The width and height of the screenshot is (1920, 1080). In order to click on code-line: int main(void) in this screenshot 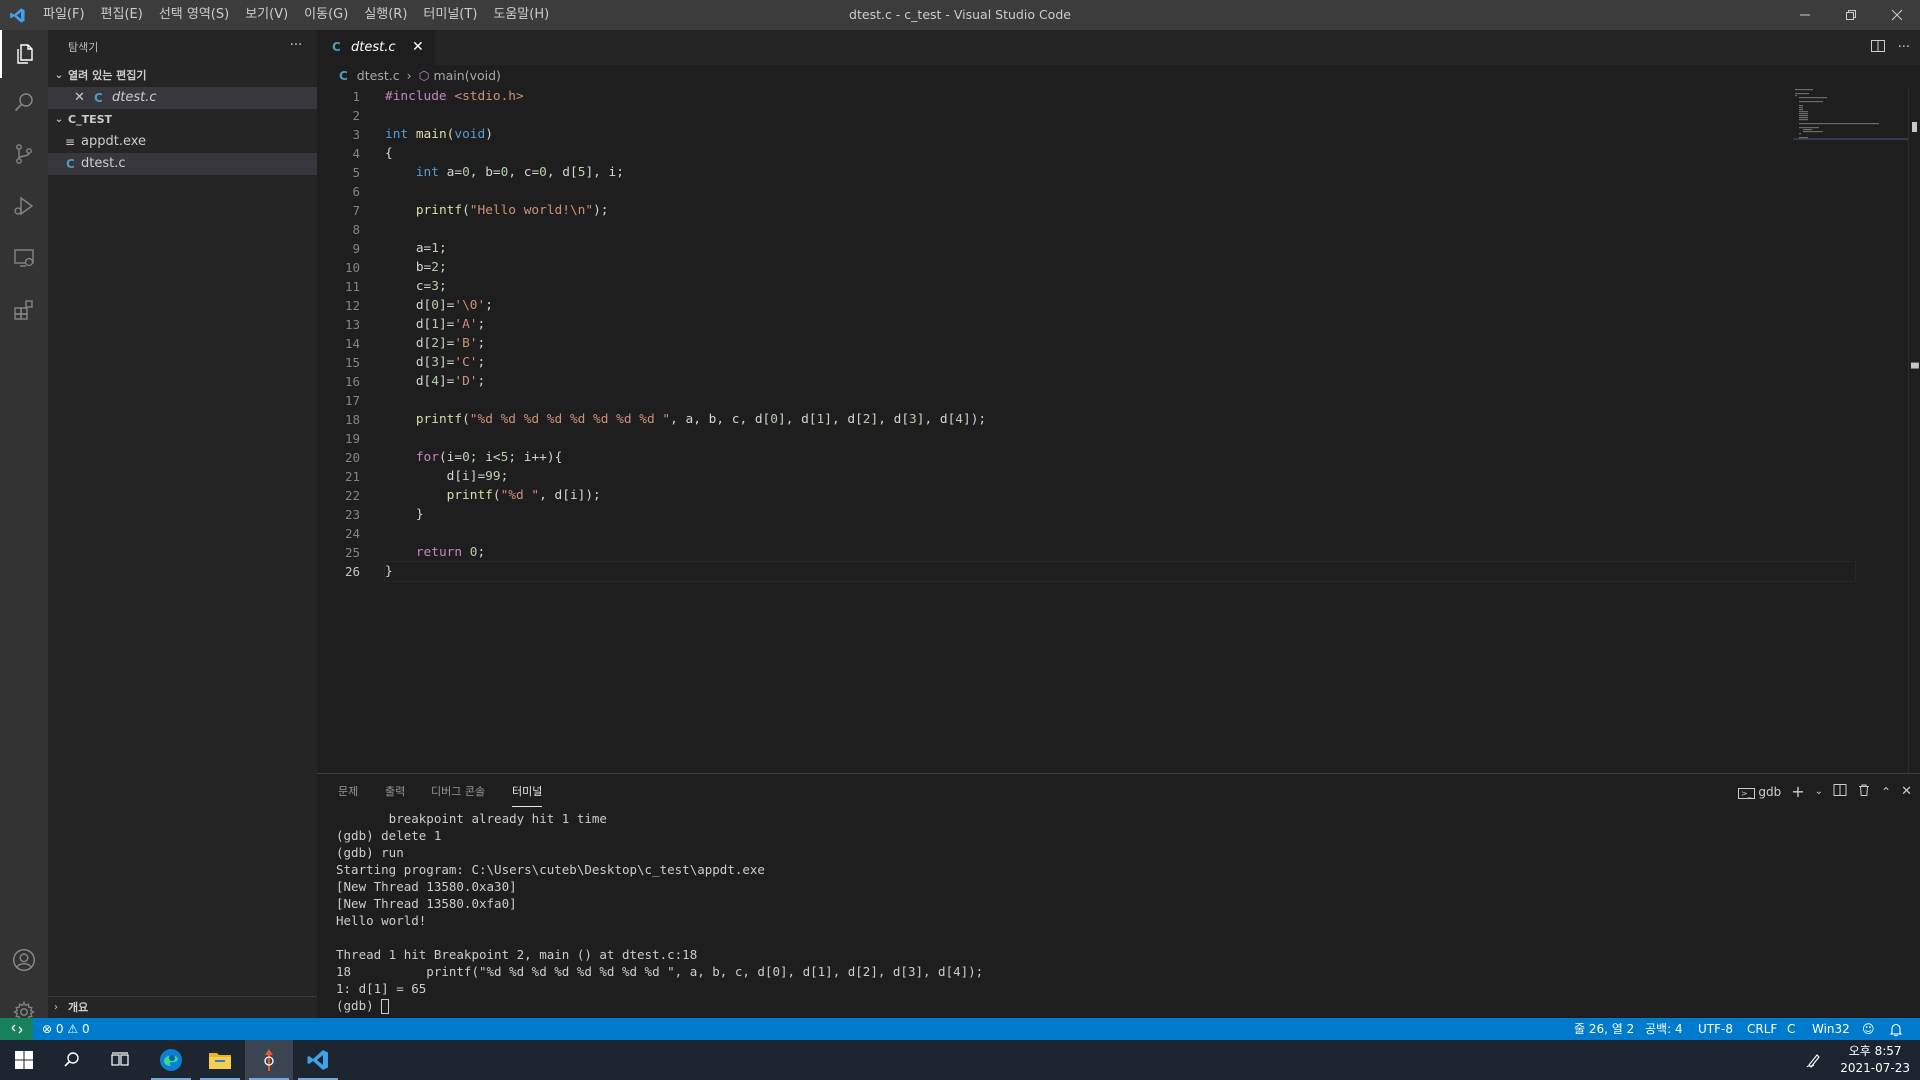, I will do `click(1120, 134)`.